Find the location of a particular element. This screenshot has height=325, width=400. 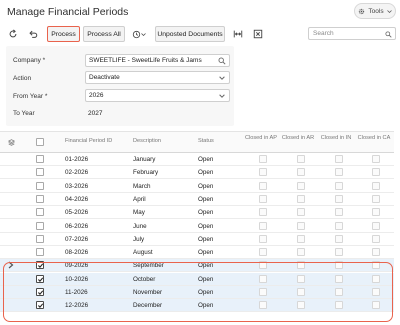

header-period-id: Financial Period ID is located at coordinates (88, 141).